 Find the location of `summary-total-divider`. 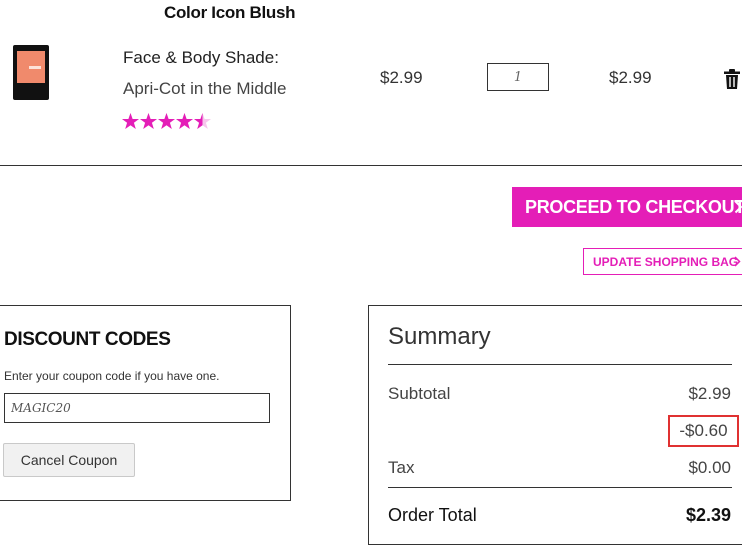

summary-total-divider is located at coordinates (560, 487).